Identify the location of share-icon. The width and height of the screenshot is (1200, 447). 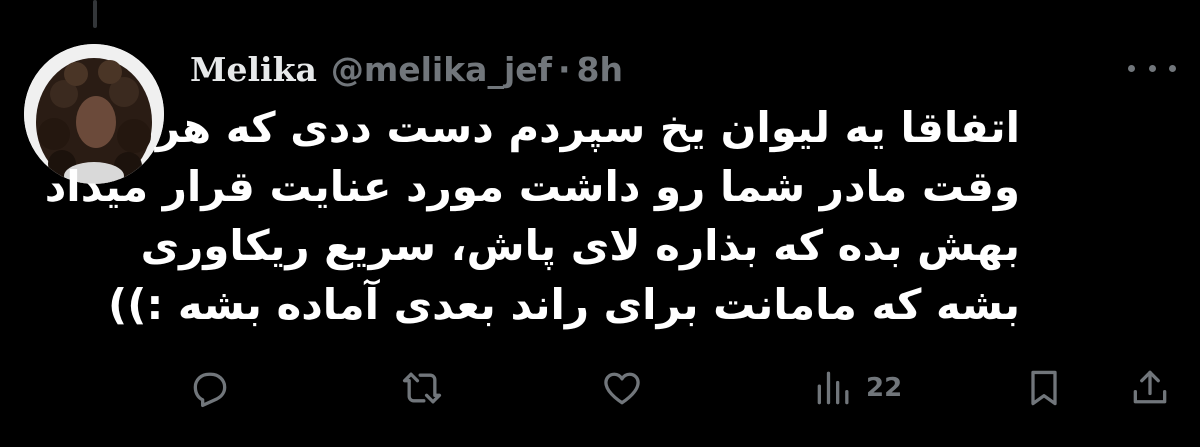
(1150, 387).